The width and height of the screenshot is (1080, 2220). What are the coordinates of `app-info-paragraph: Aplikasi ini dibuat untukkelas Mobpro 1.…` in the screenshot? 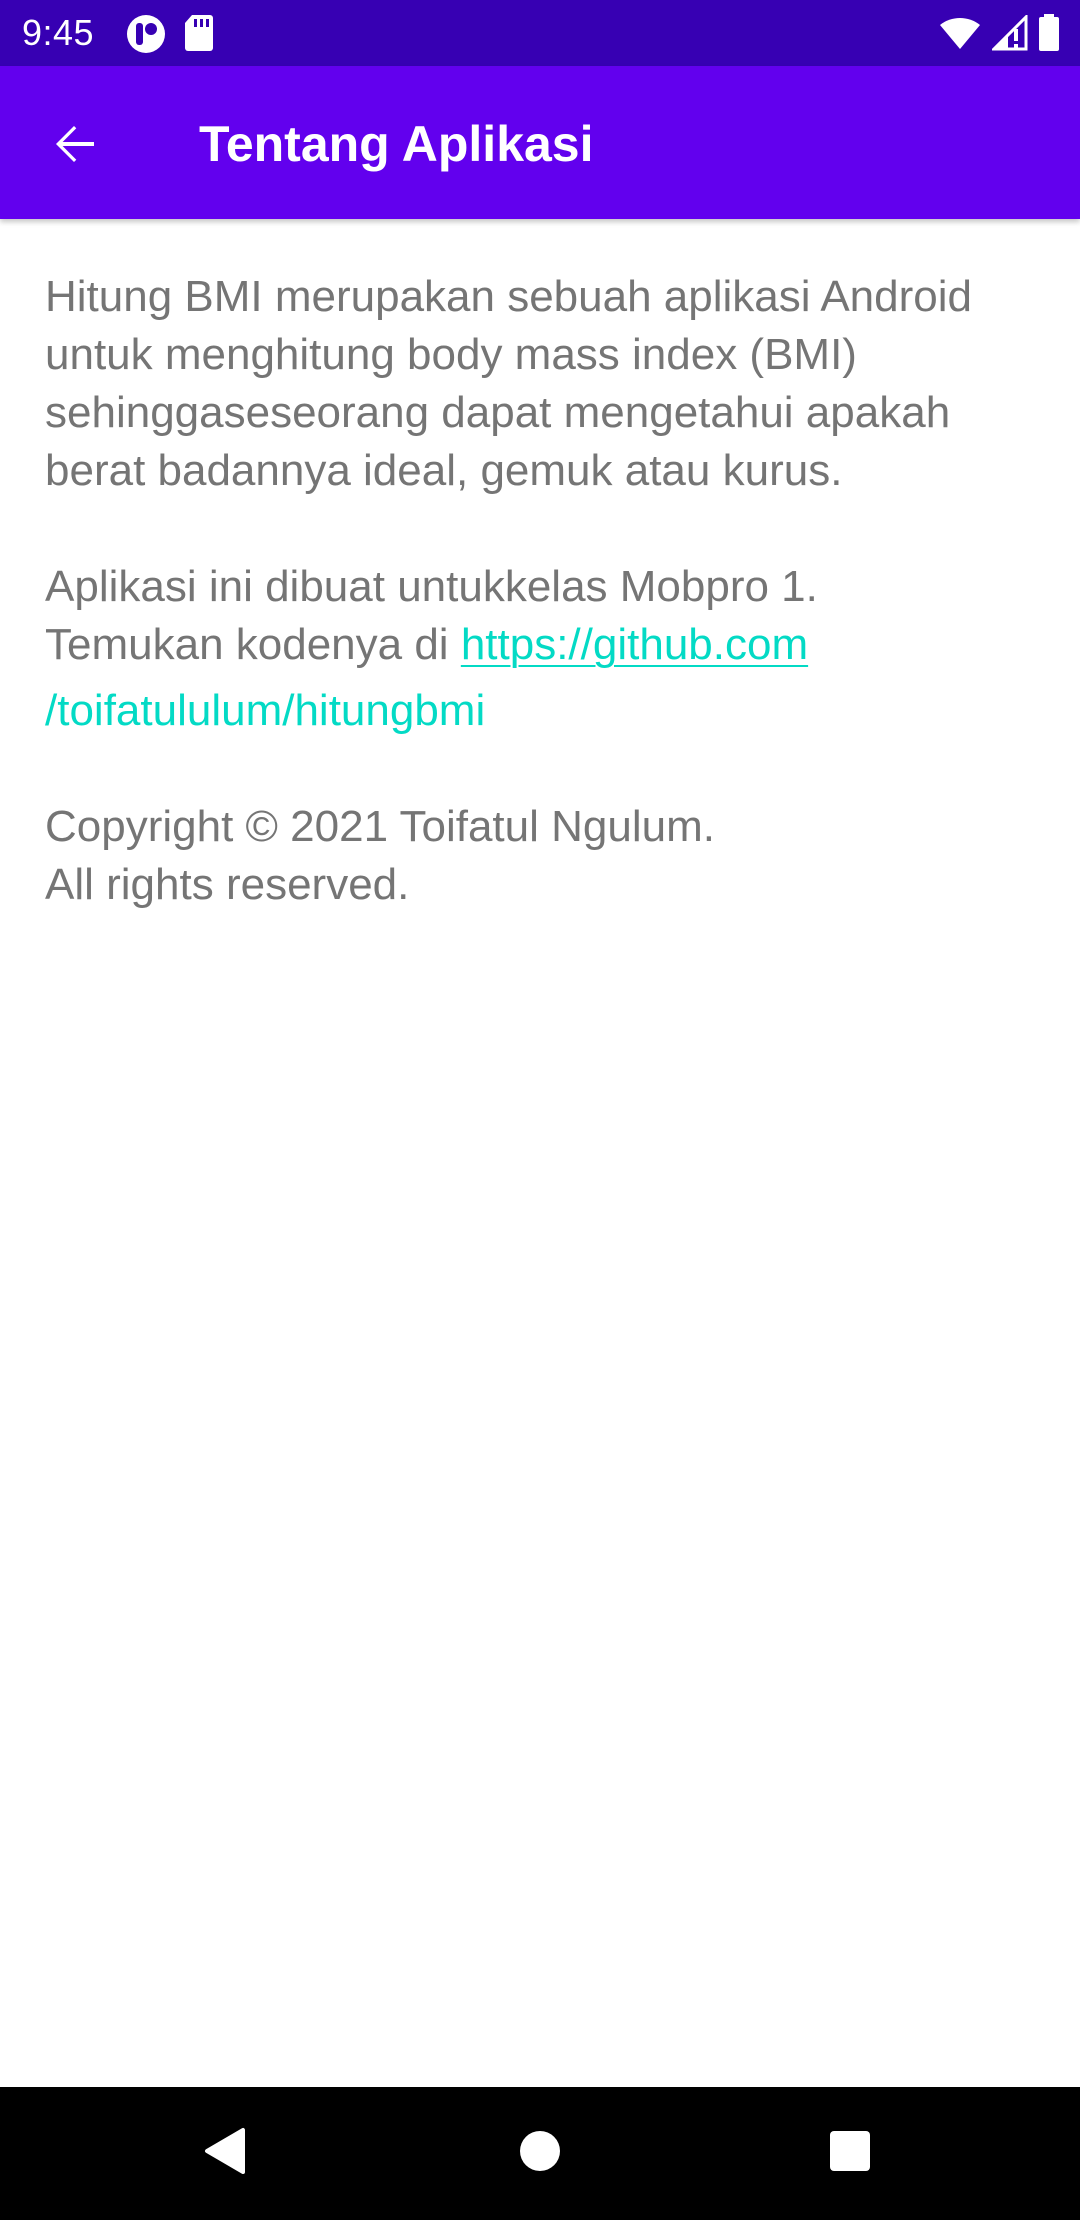 It's located at (545, 649).